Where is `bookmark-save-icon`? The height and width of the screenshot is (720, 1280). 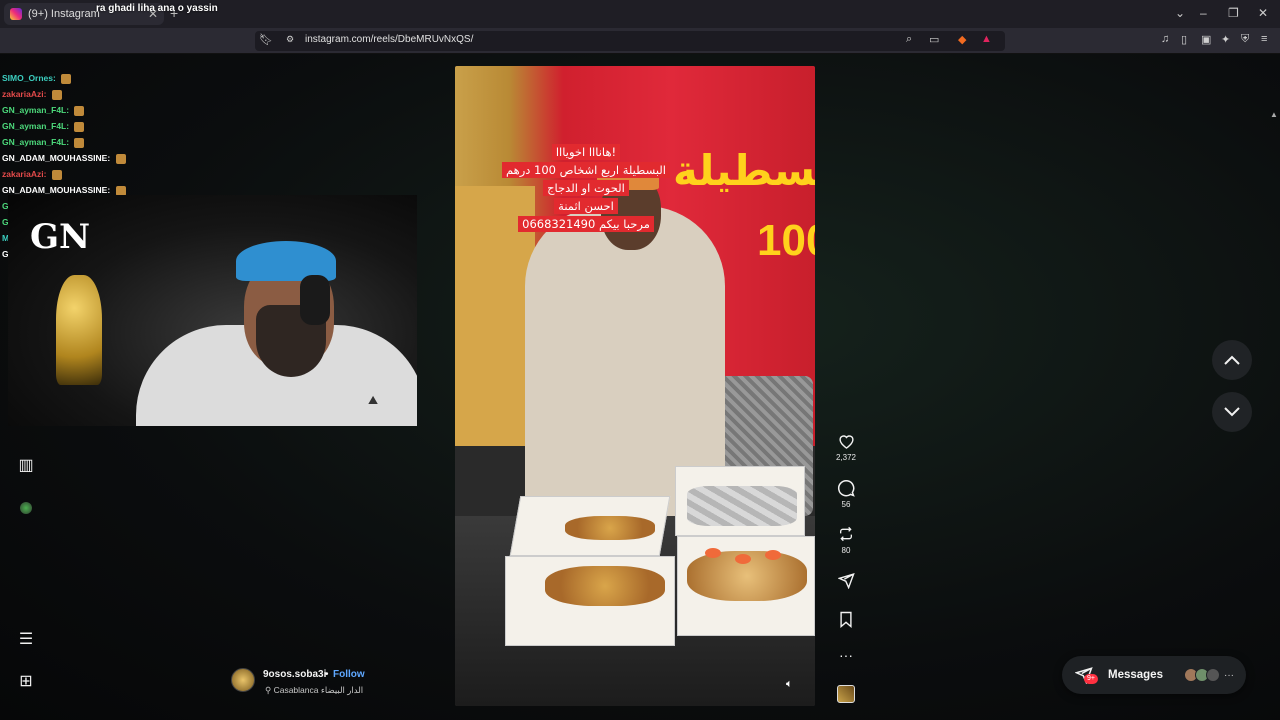
bookmark-save-icon is located at coordinates (846, 619).